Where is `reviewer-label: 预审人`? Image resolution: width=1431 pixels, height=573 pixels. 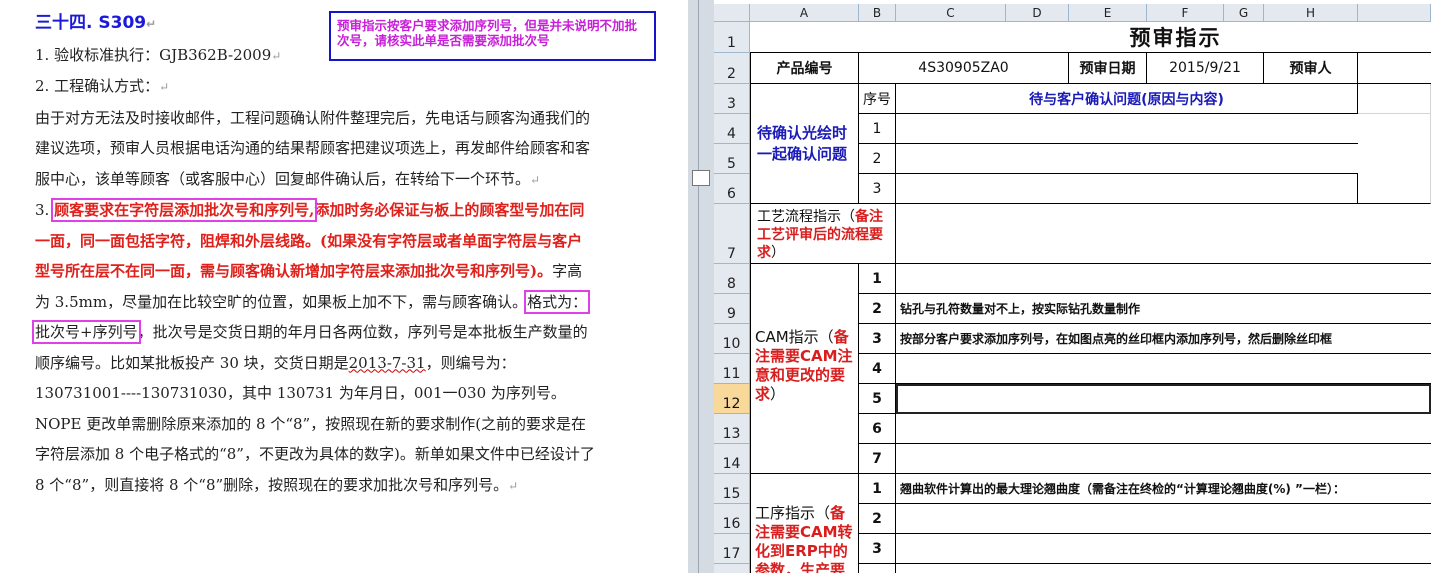
reviewer-label: 预审人 is located at coordinates (1311, 68).